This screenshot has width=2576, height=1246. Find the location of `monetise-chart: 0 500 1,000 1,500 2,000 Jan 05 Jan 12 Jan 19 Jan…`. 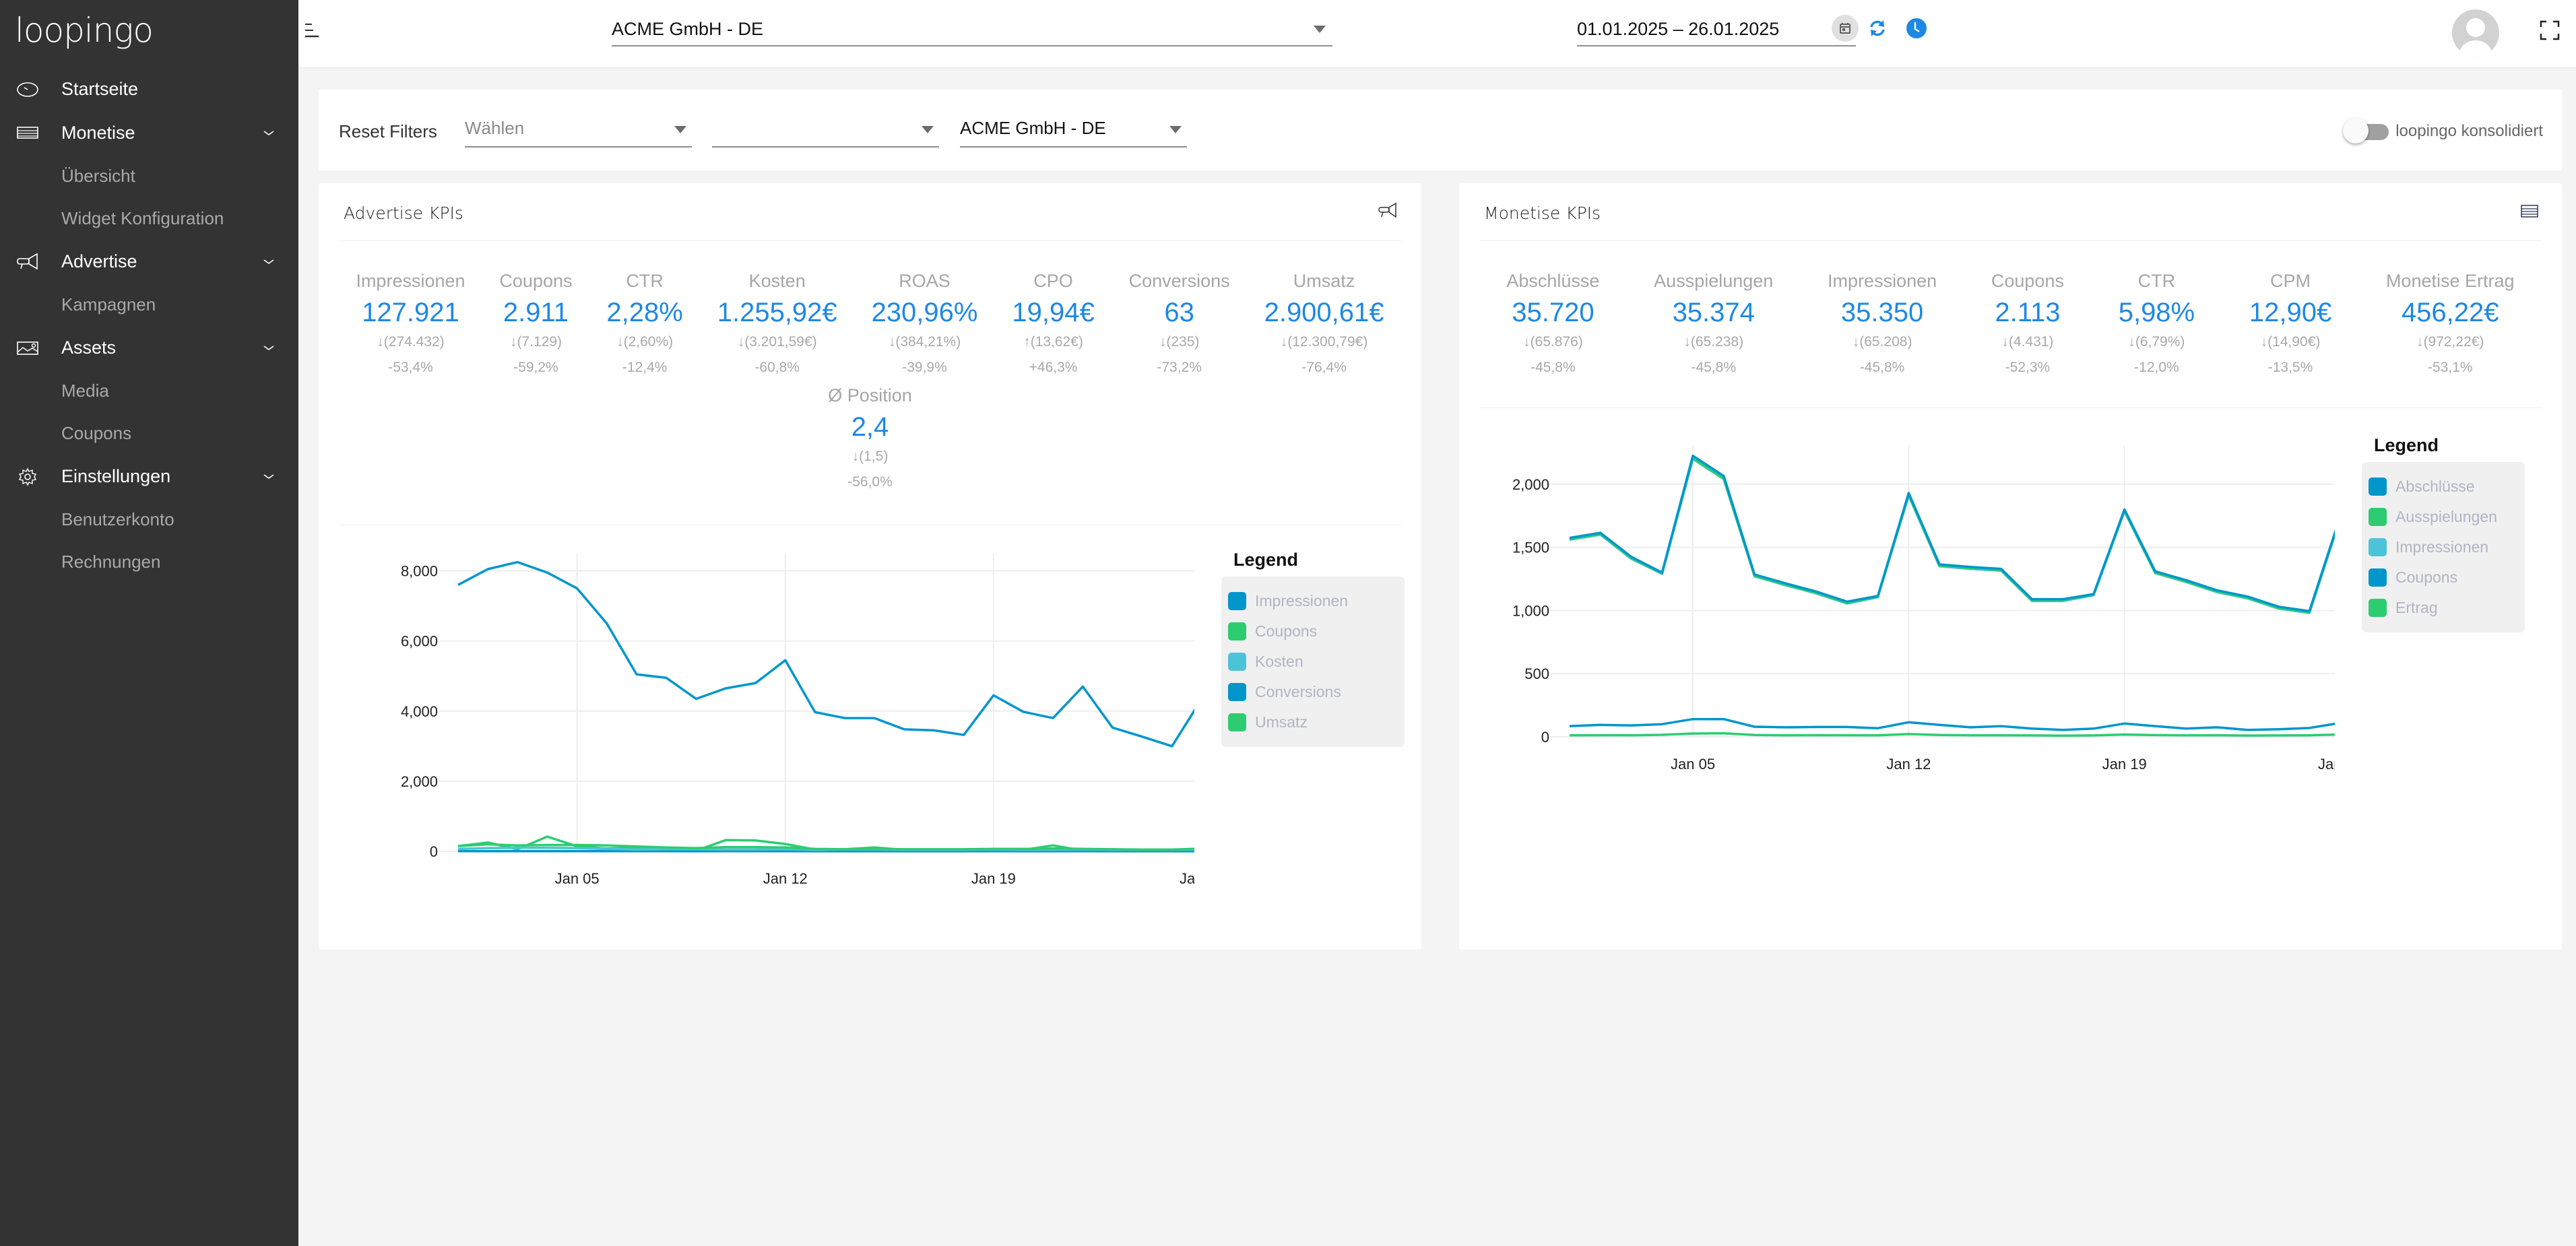

monetise-chart: 0 500 1,000 1,500 2,000 Jan 05 Jan 12 Jan 19 Jan… is located at coordinates (1924, 609).